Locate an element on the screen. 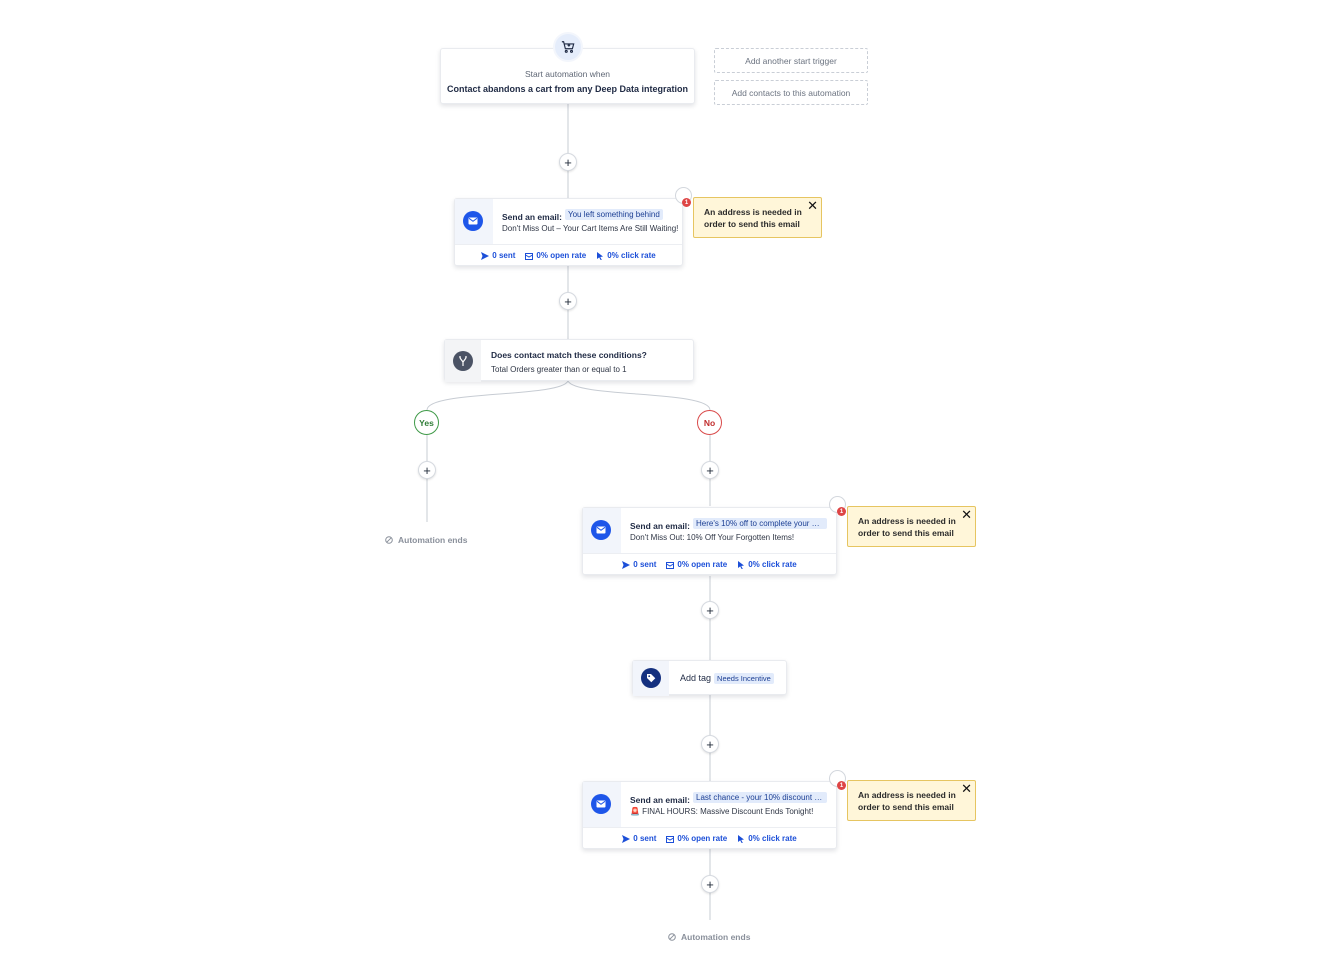 This screenshot has width=1340, height=954. add-tag-label: Add tag Needs Incentive is located at coordinates (727, 678).